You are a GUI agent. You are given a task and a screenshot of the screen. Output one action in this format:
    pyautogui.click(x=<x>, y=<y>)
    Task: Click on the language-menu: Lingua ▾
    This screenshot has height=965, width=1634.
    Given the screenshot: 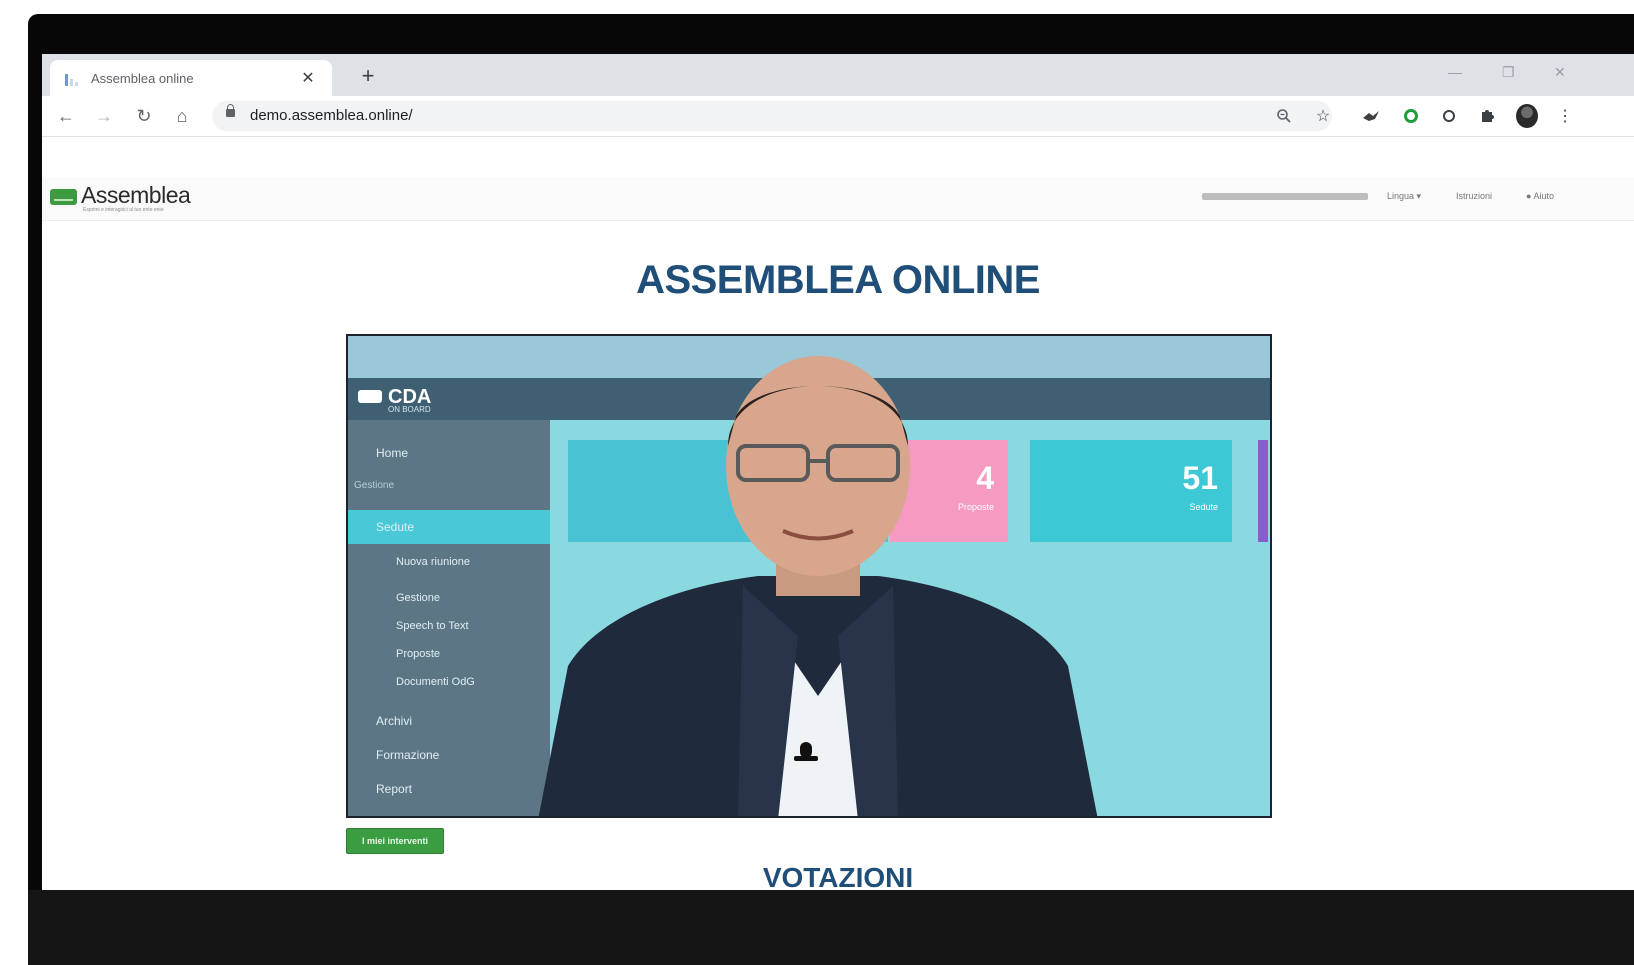 What is the action you would take?
    pyautogui.click(x=1404, y=196)
    